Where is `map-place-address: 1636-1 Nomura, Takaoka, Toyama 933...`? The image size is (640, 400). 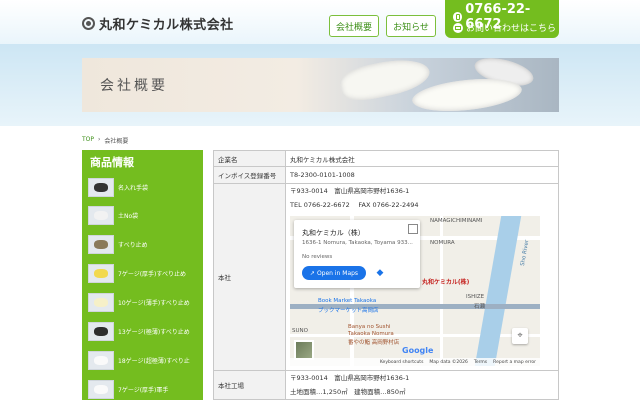 map-place-address: 1636-1 Nomura, Takaoka, Toyama 933... is located at coordinates (357, 243).